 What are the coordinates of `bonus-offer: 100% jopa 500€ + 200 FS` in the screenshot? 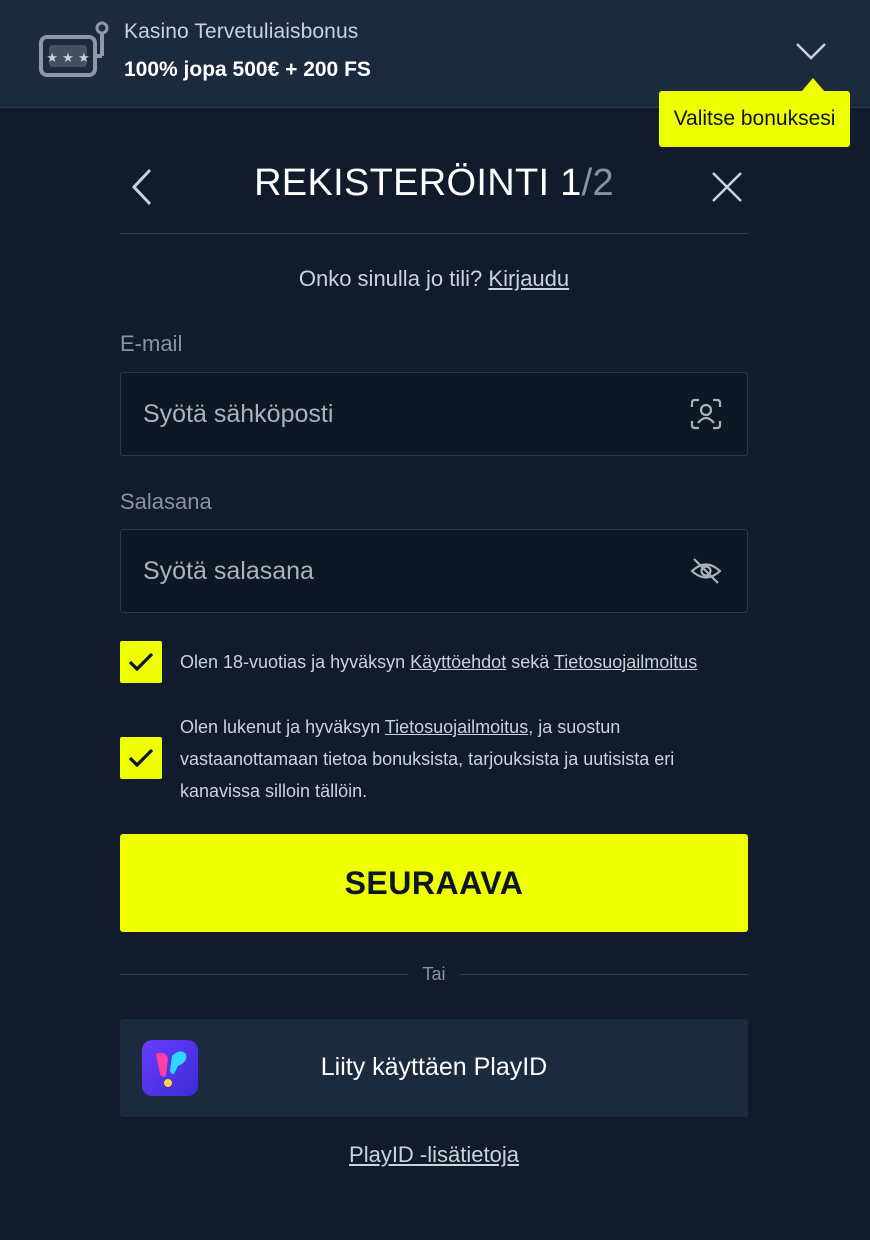 It's located at (247, 69).